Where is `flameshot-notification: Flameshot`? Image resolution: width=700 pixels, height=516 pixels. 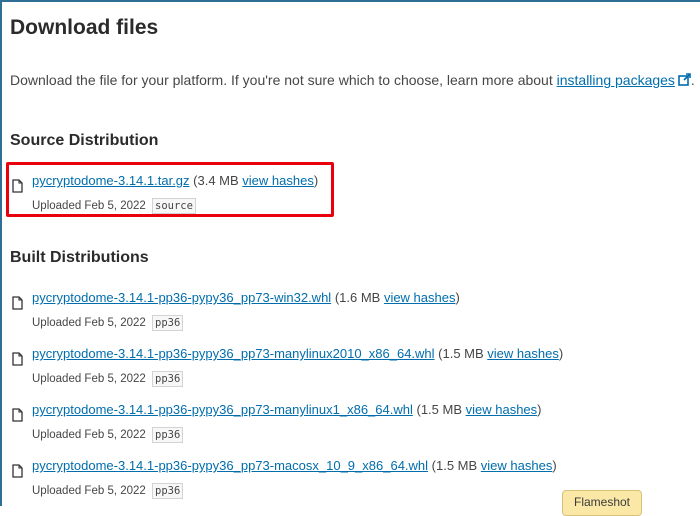 flameshot-notification: Flameshot is located at coordinates (602, 503).